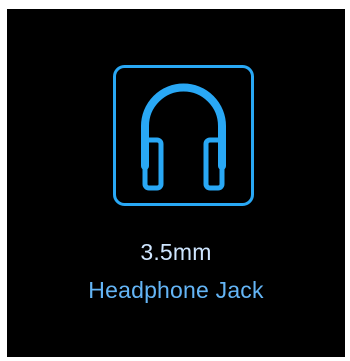  I want to click on feature-name-label: Headphone Jack, so click(176, 290).